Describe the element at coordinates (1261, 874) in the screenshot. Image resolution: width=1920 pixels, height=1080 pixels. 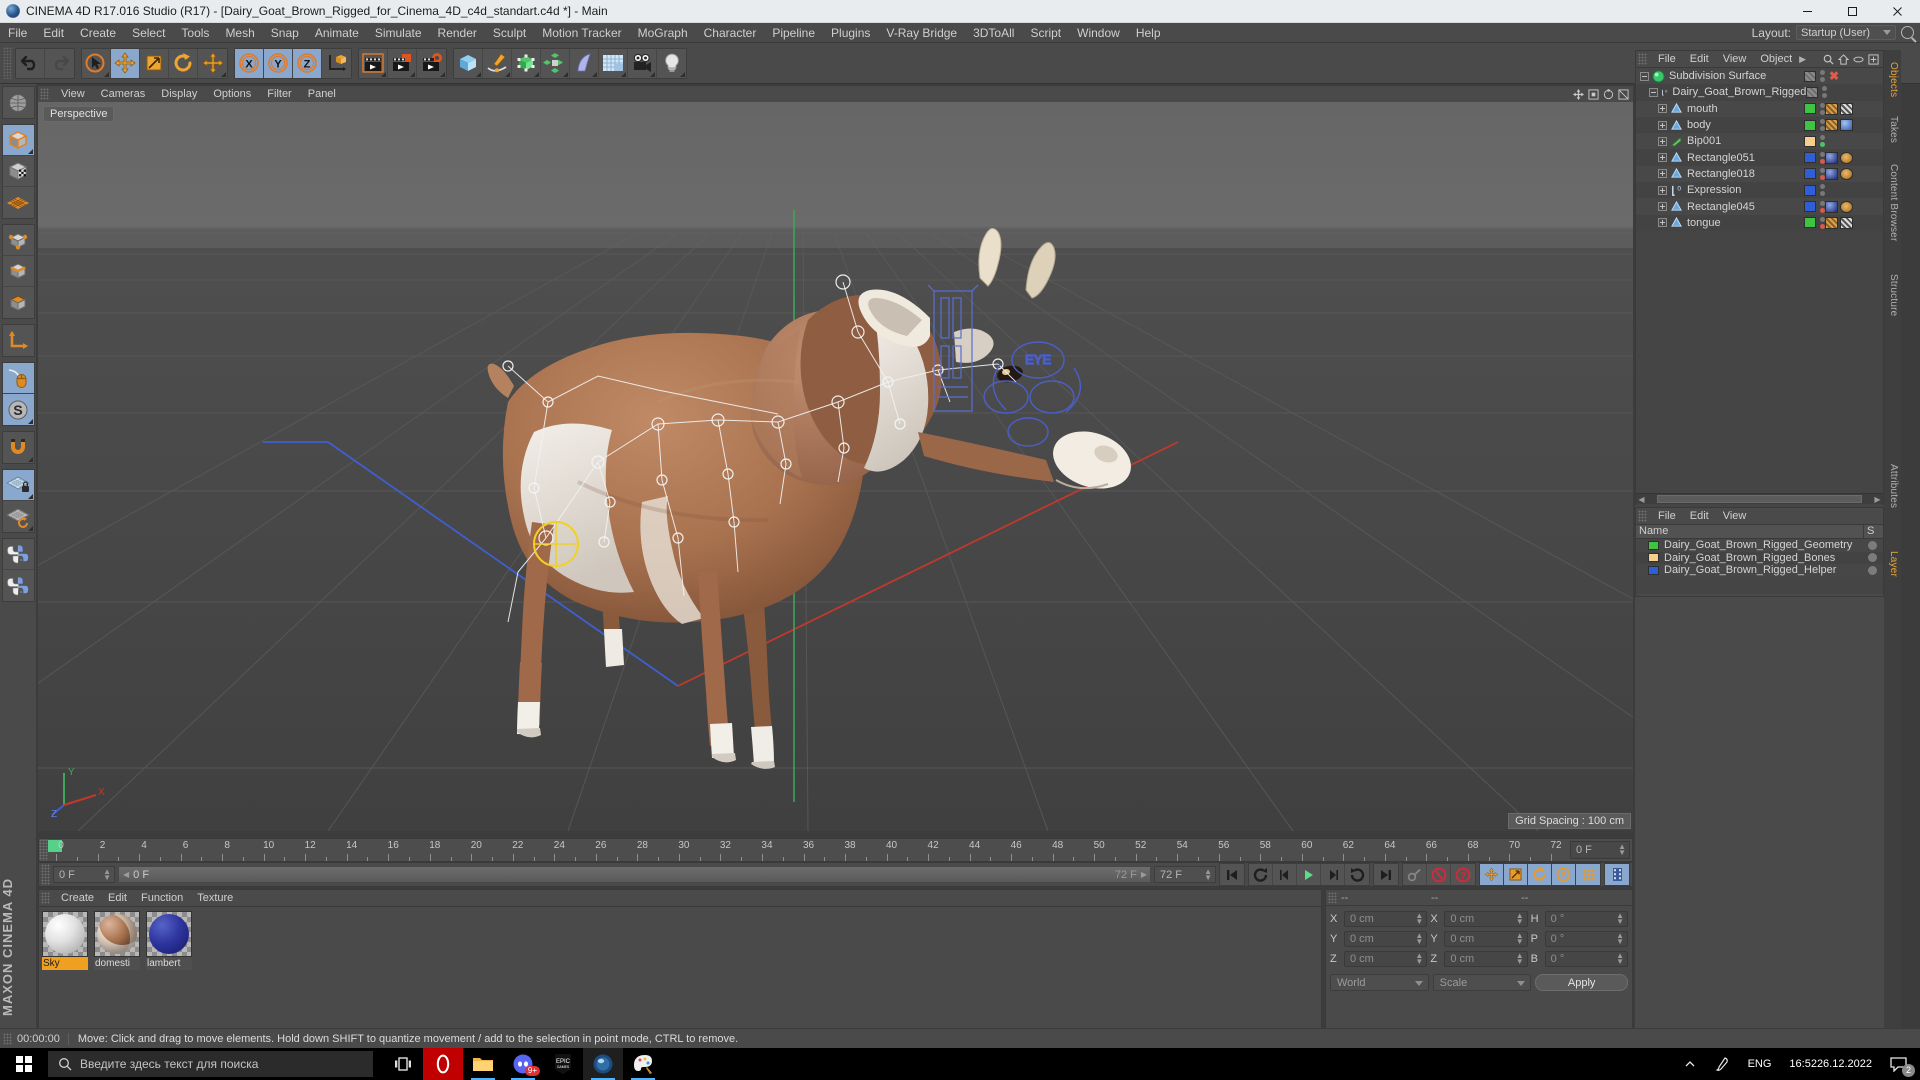
I see `play-backwards-loop-button` at that location.